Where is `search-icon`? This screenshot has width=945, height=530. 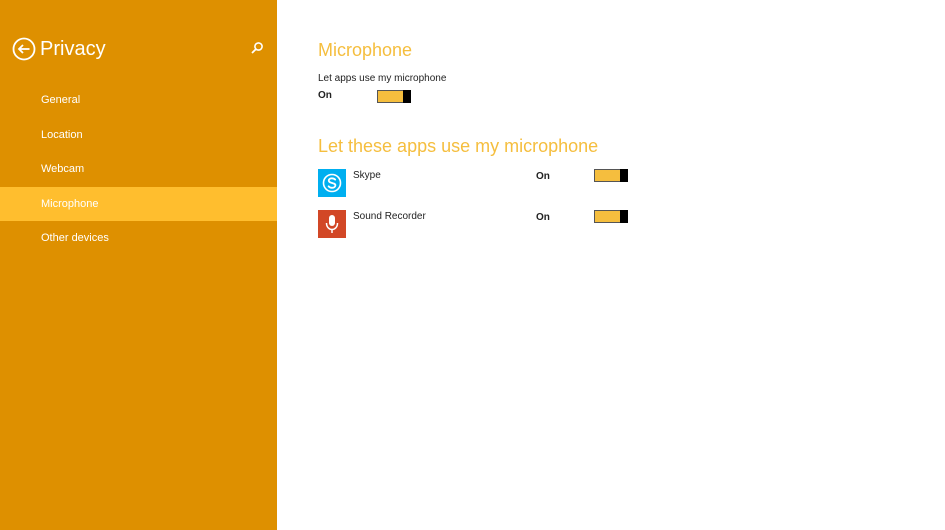 search-icon is located at coordinates (257, 48).